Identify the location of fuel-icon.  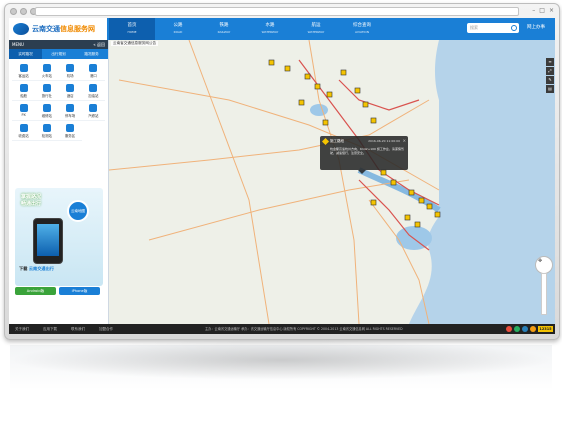
(93, 87).